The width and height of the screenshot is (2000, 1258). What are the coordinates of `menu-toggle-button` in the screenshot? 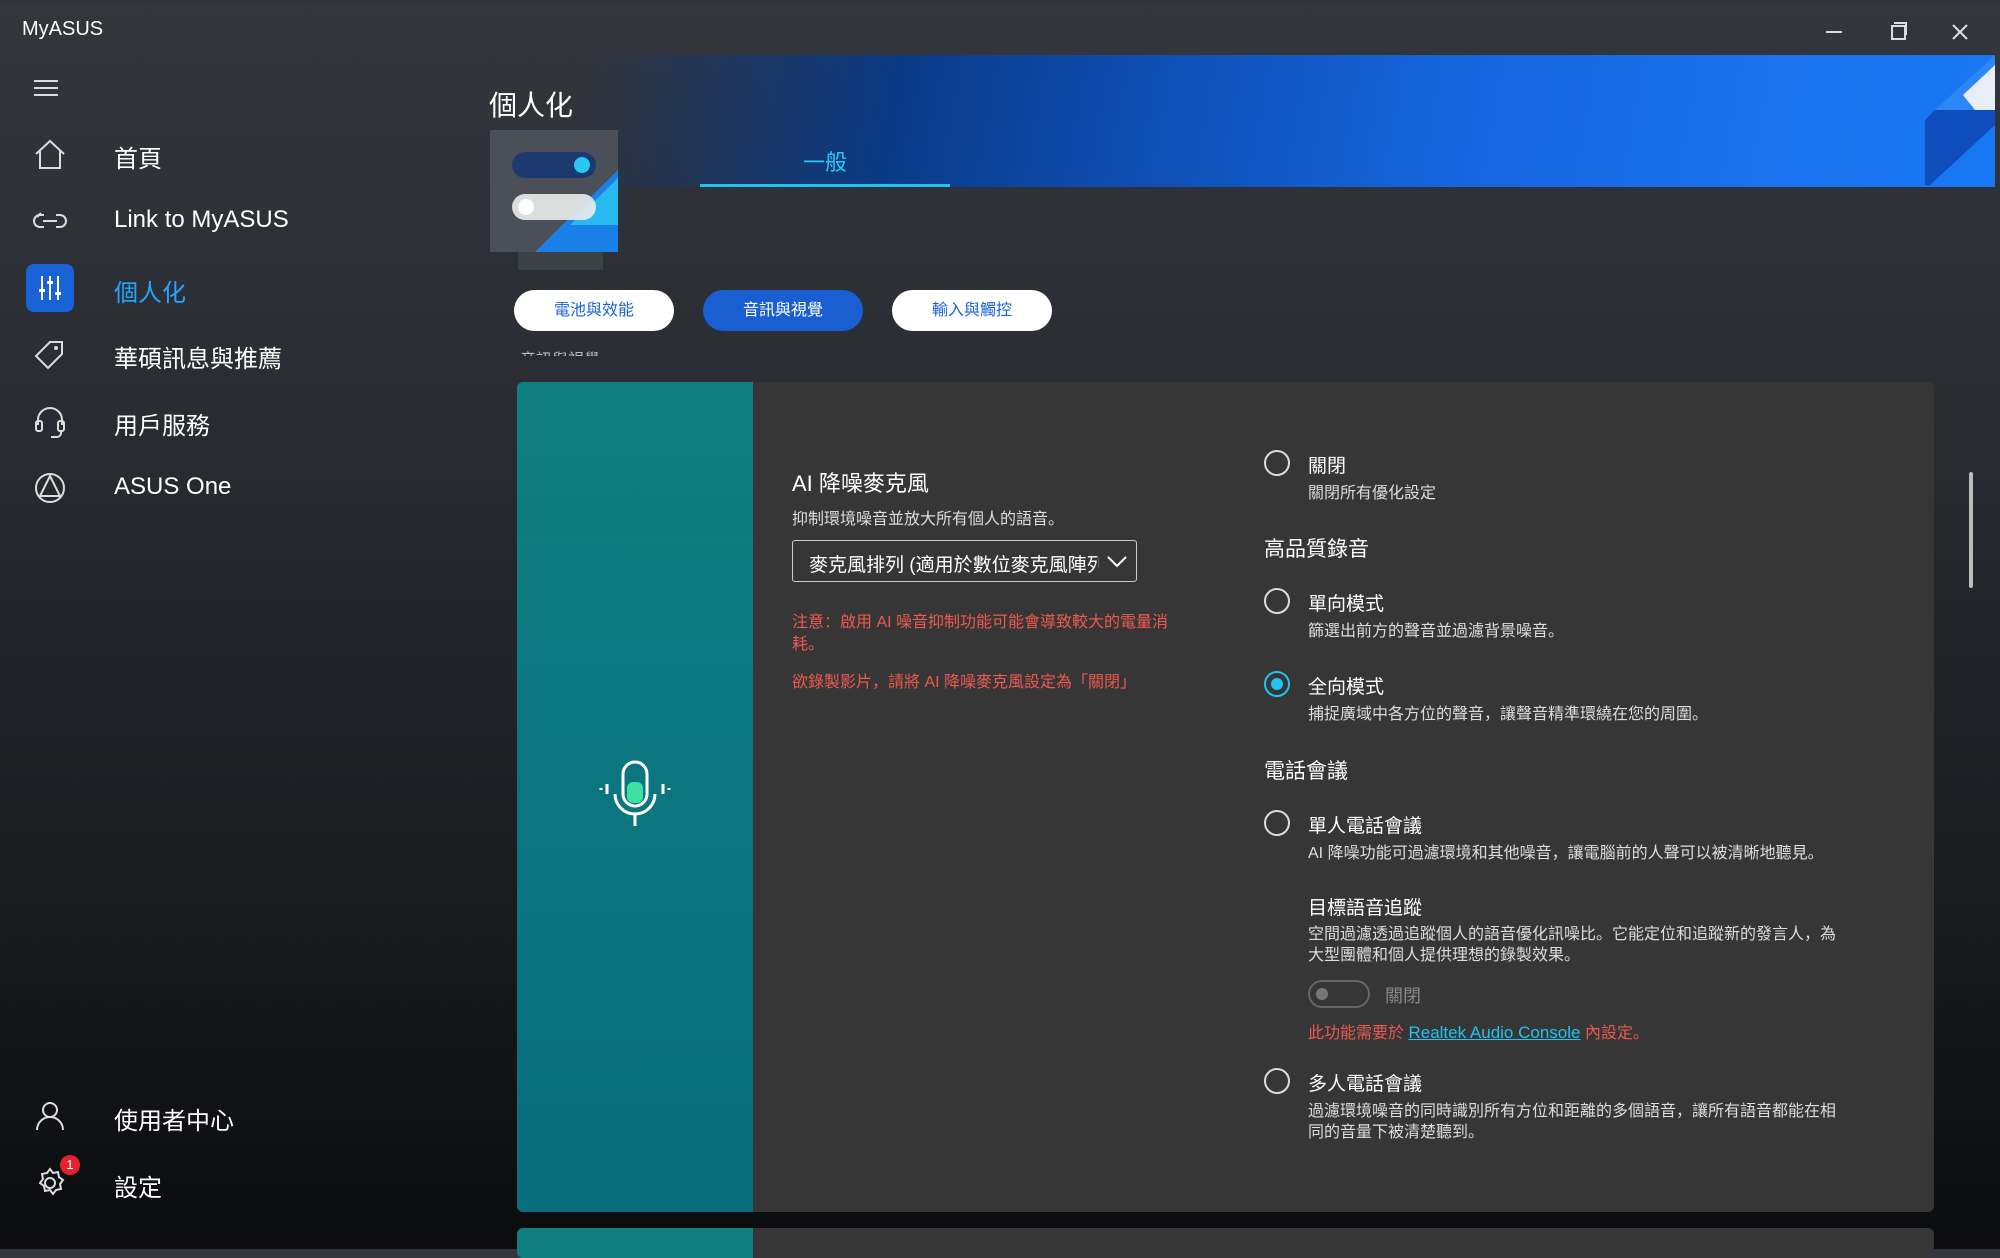 It's located at (46, 89).